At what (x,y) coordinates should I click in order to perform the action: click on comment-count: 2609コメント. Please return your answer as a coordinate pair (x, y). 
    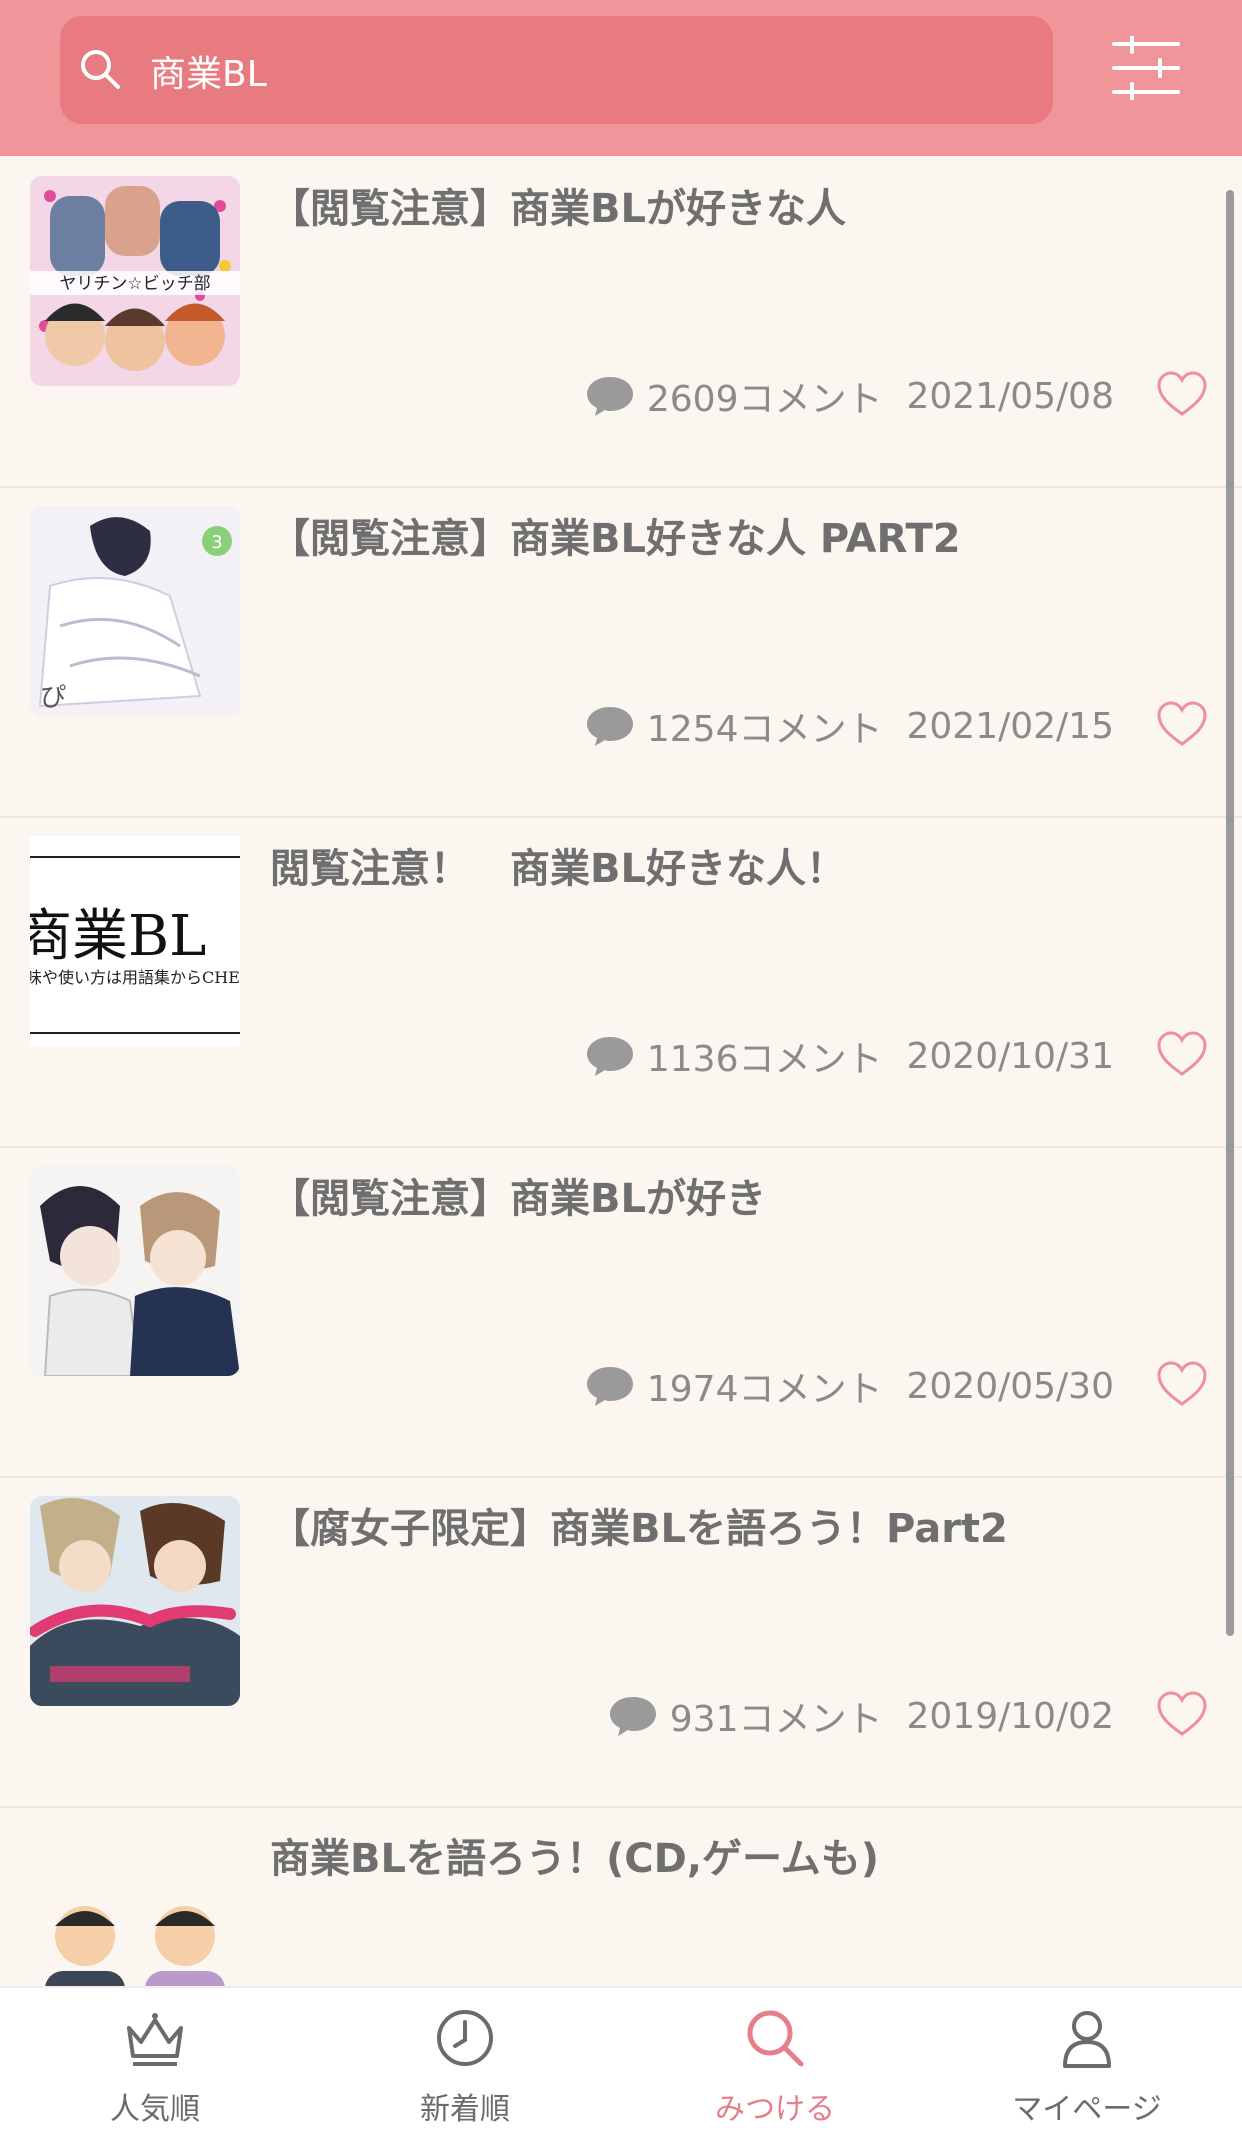
    Looking at the image, I should click on (764, 399).